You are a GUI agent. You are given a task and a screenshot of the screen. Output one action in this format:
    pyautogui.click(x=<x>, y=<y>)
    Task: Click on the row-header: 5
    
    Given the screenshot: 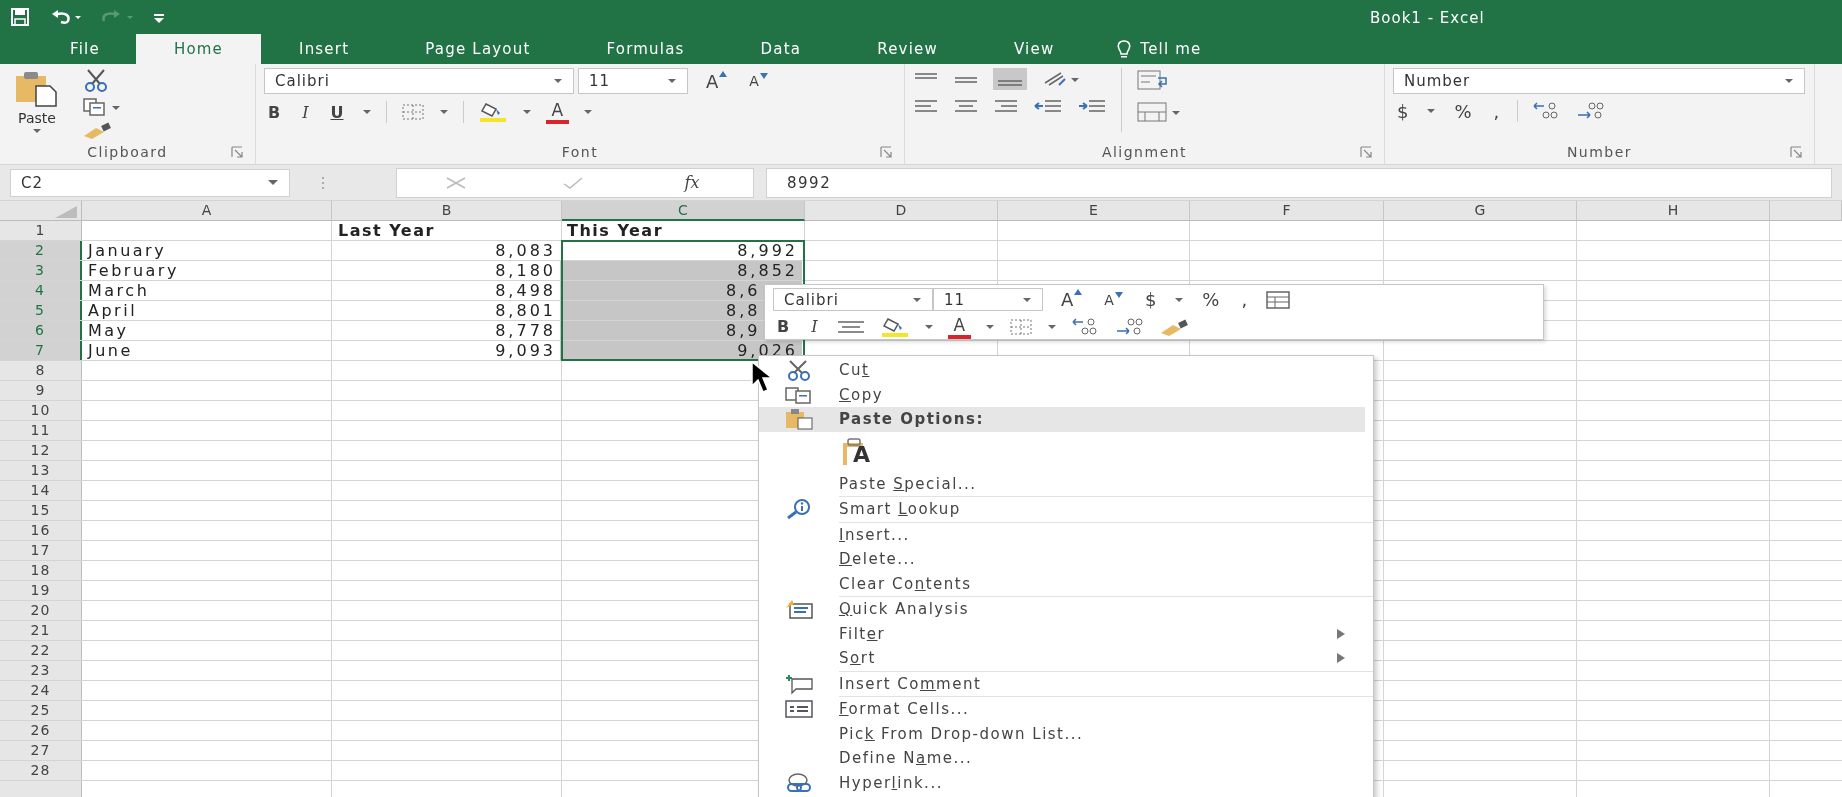 What is the action you would take?
    pyautogui.click(x=41, y=310)
    